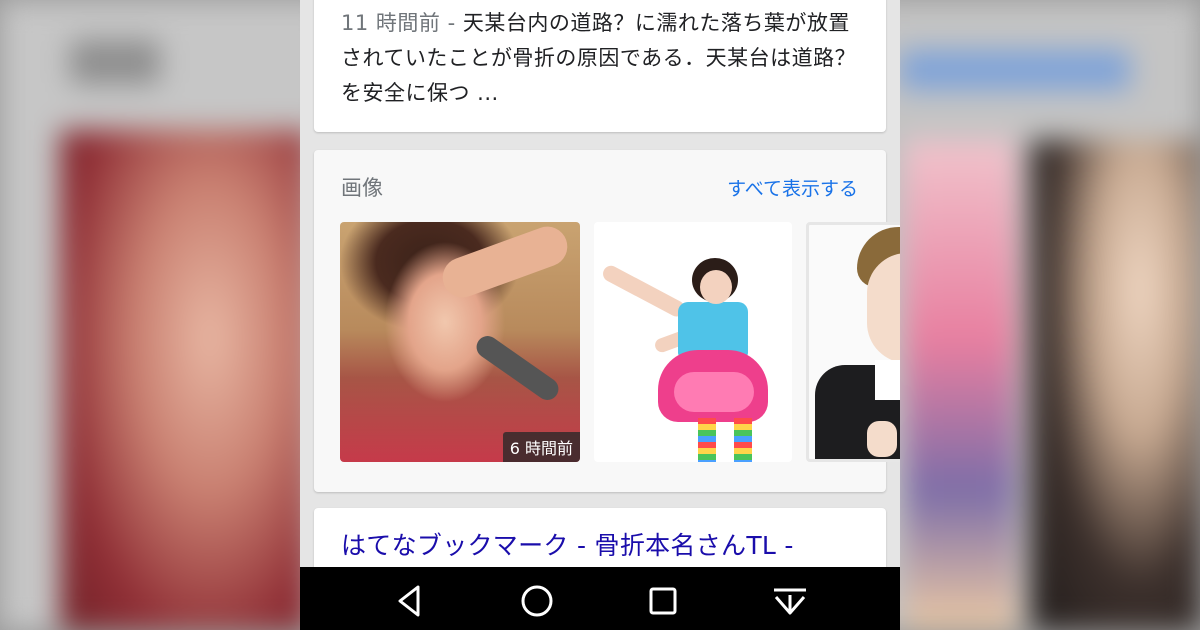 The image size is (1200, 630). I want to click on background-left-label, so click(115, 62).